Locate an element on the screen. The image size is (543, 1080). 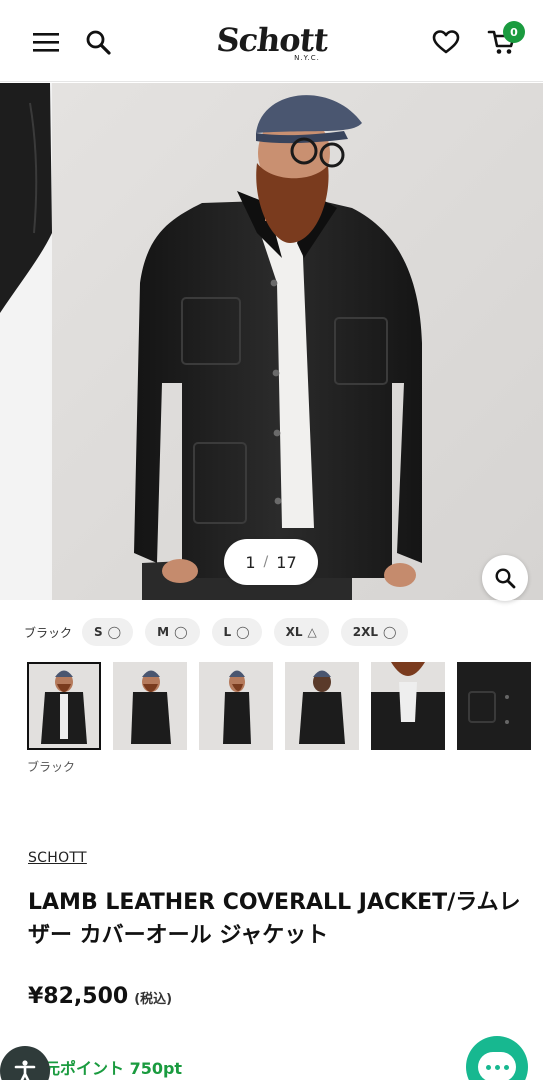
size-chip-s: S ◯ is located at coordinates (108, 632).